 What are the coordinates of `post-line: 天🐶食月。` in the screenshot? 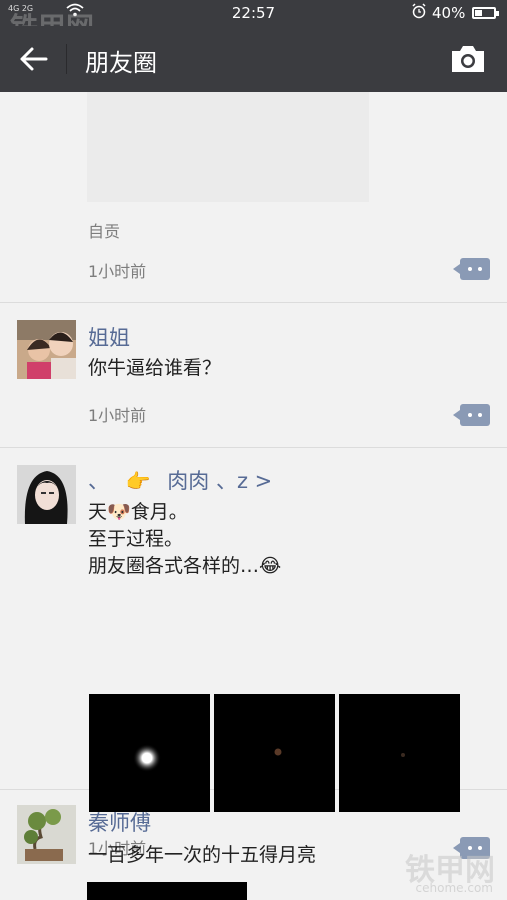 It's located at (184, 512).